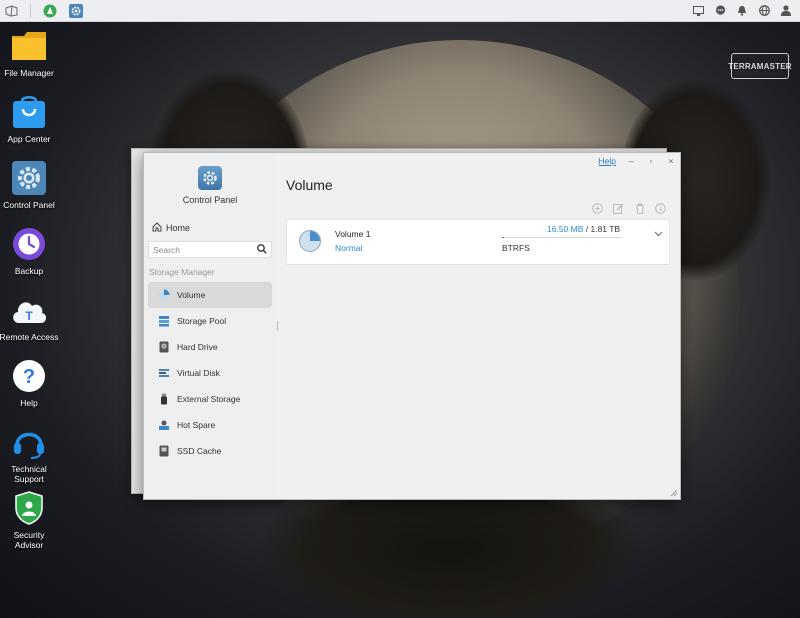  I want to click on svg-text: T, so click(29, 316).